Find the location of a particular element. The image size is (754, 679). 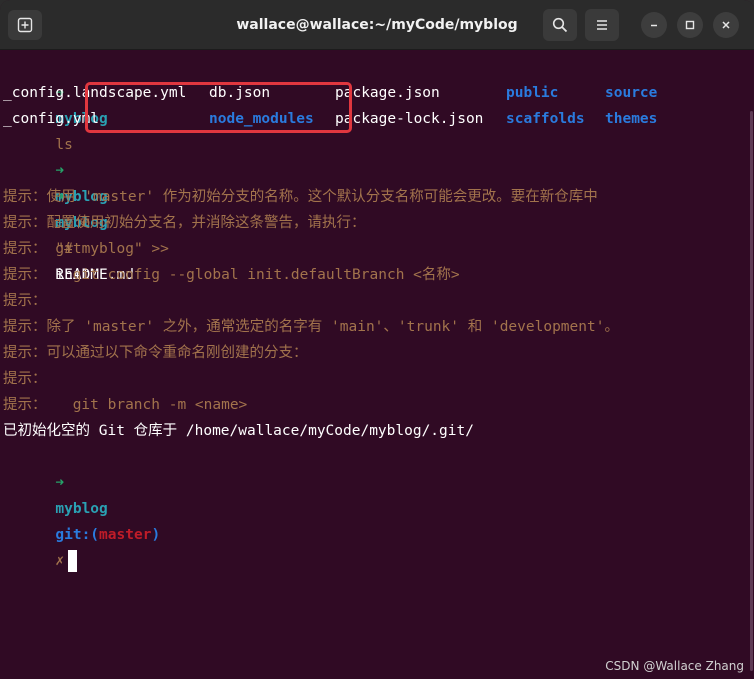

ls-entry: source is located at coordinates (631, 93).